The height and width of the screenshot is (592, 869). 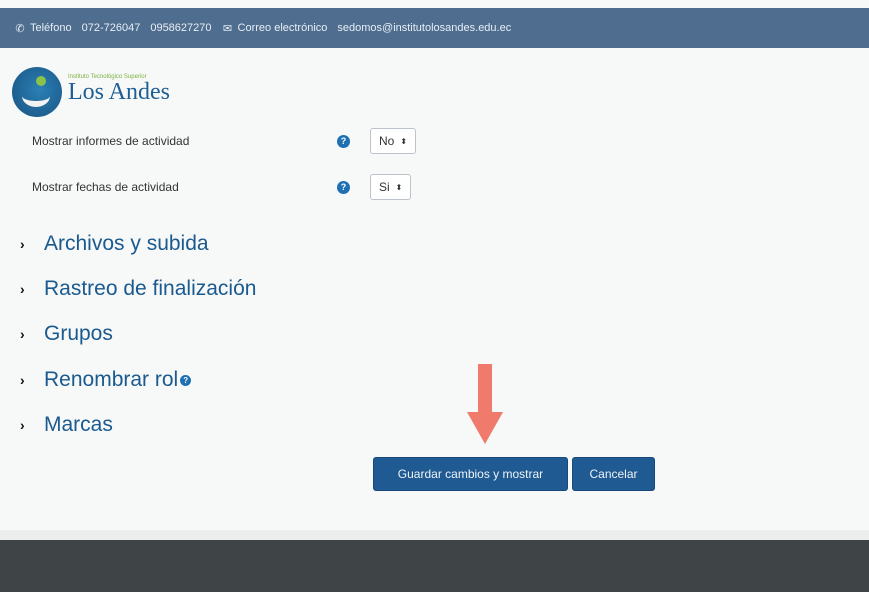 I want to click on activity-reports-select: No ⬍, so click(x=393, y=141).